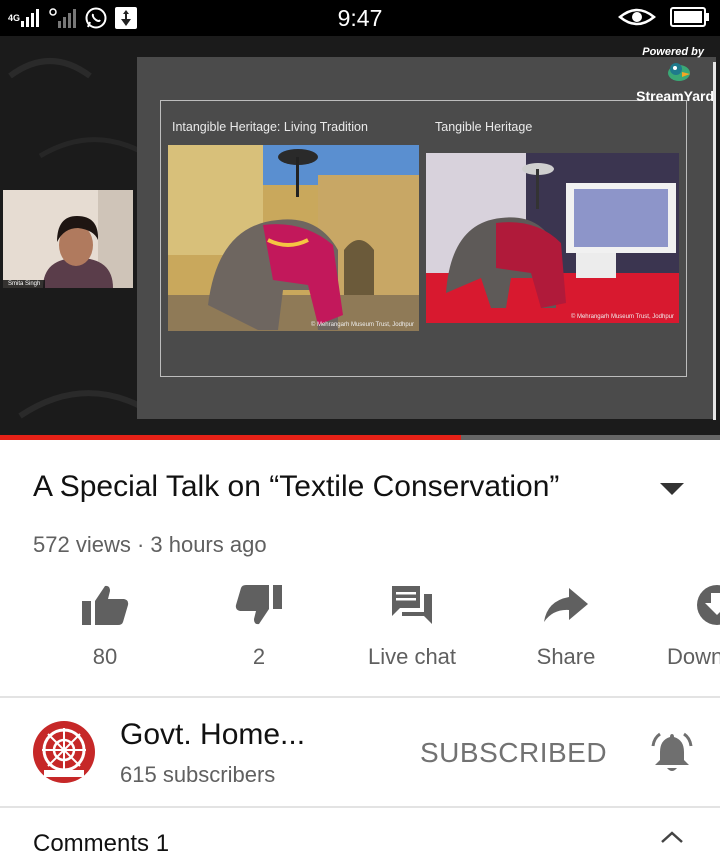  I want to click on like-button: 80, so click(105, 625).